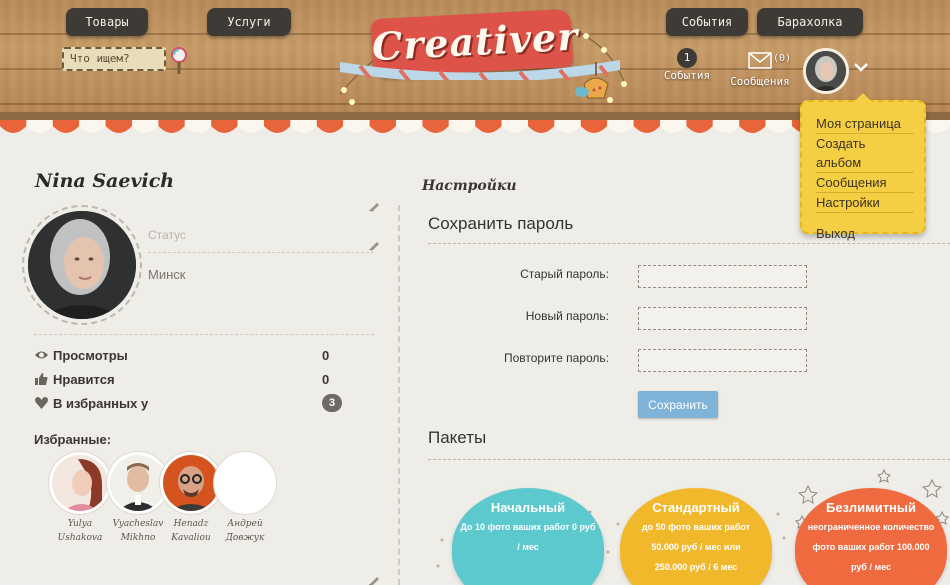  I want to click on search-input: Что ищем?, so click(114, 59).